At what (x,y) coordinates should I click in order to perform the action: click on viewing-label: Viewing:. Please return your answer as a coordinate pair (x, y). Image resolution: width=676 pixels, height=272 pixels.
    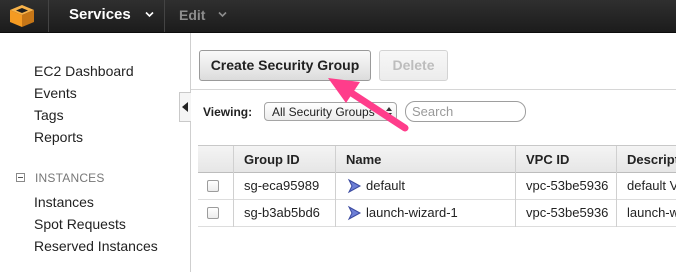
    Looking at the image, I should click on (228, 112).